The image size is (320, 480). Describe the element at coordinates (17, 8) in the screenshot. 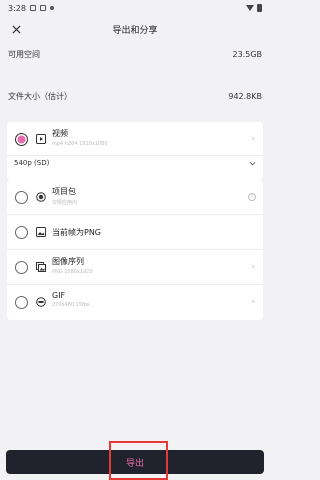

I see `status-time: 3:28` at that location.